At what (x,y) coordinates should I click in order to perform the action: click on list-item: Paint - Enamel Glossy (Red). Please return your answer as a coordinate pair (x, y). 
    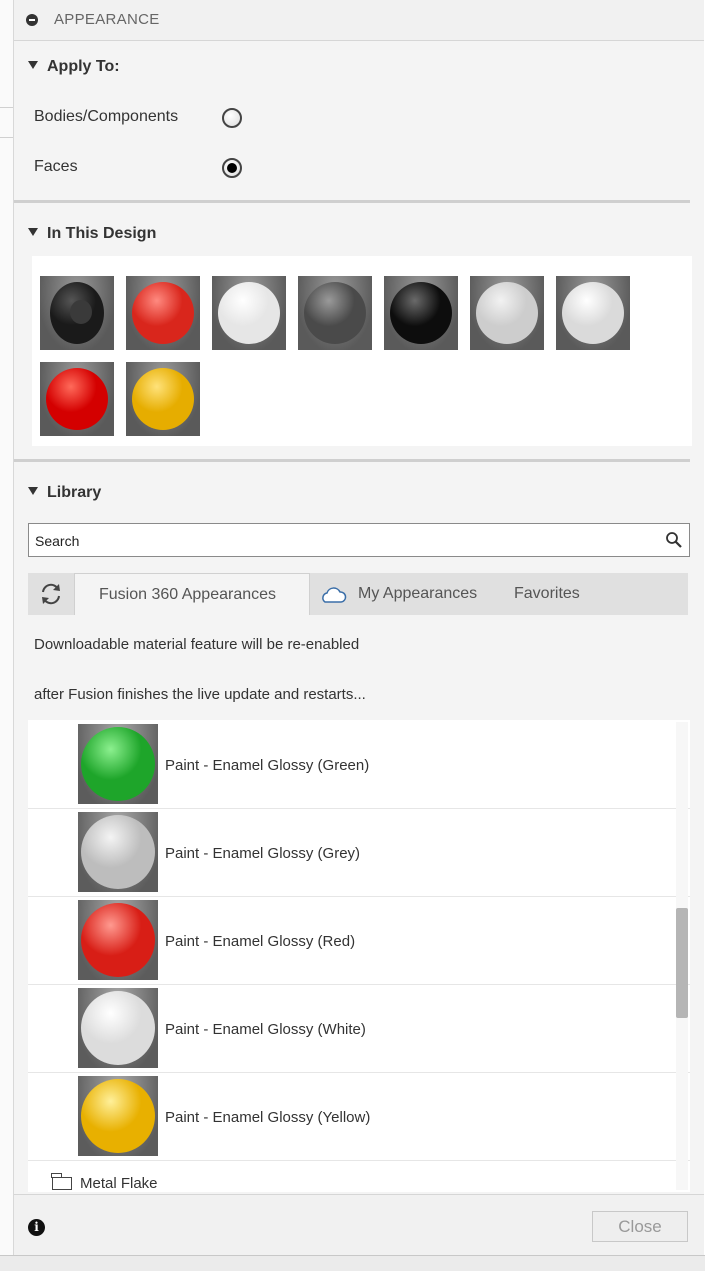
    Looking at the image, I should click on (359, 940).